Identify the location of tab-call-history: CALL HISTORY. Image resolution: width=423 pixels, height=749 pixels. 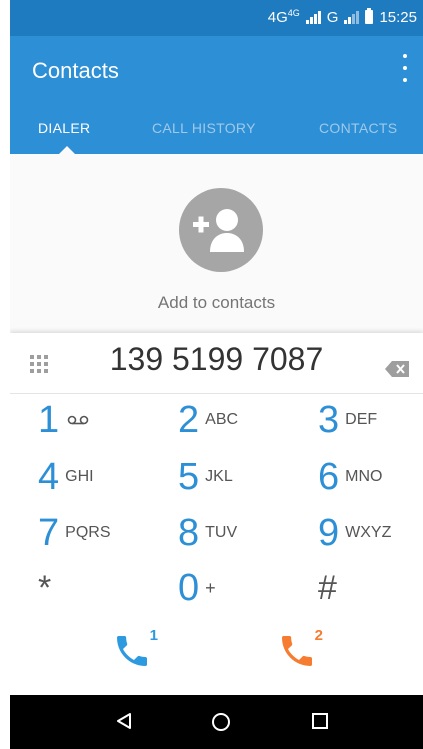
(204, 128).